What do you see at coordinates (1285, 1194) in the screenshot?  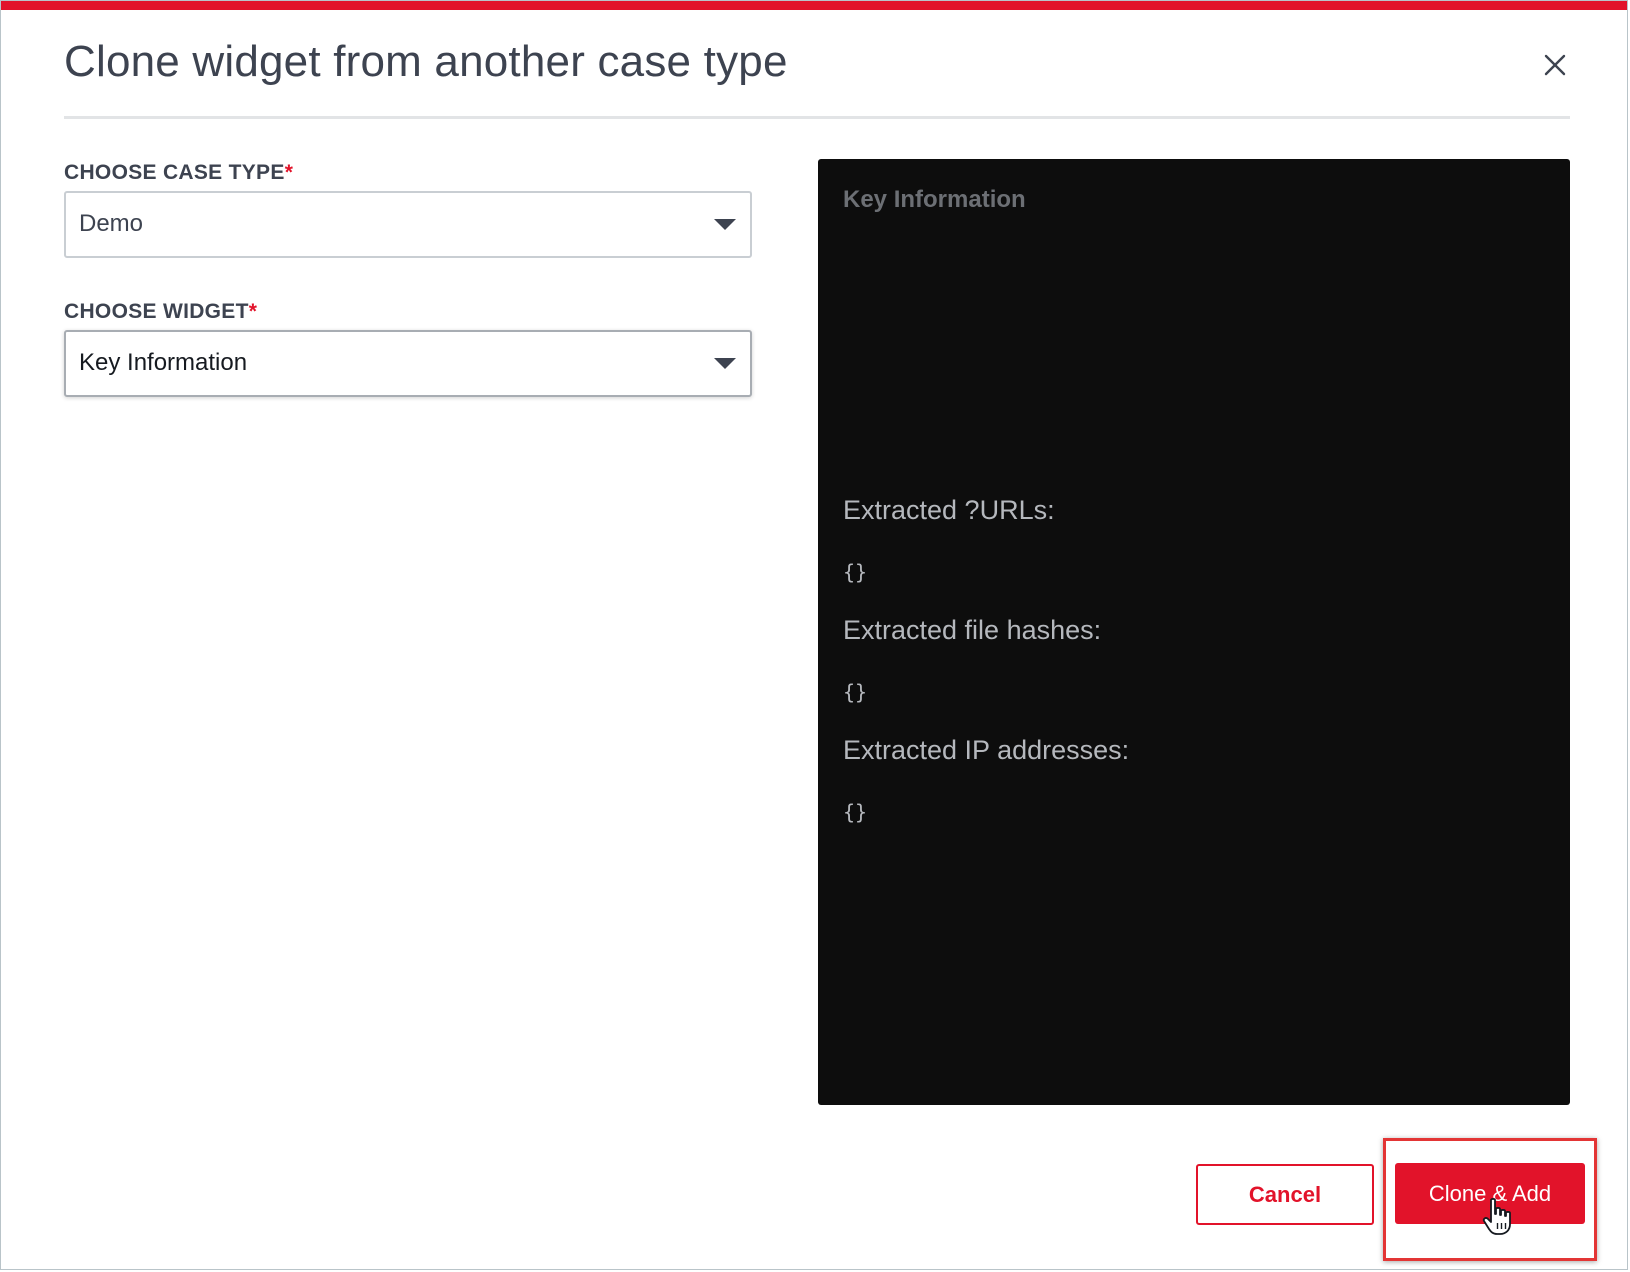 I see `cancel-button: Cancel` at bounding box center [1285, 1194].